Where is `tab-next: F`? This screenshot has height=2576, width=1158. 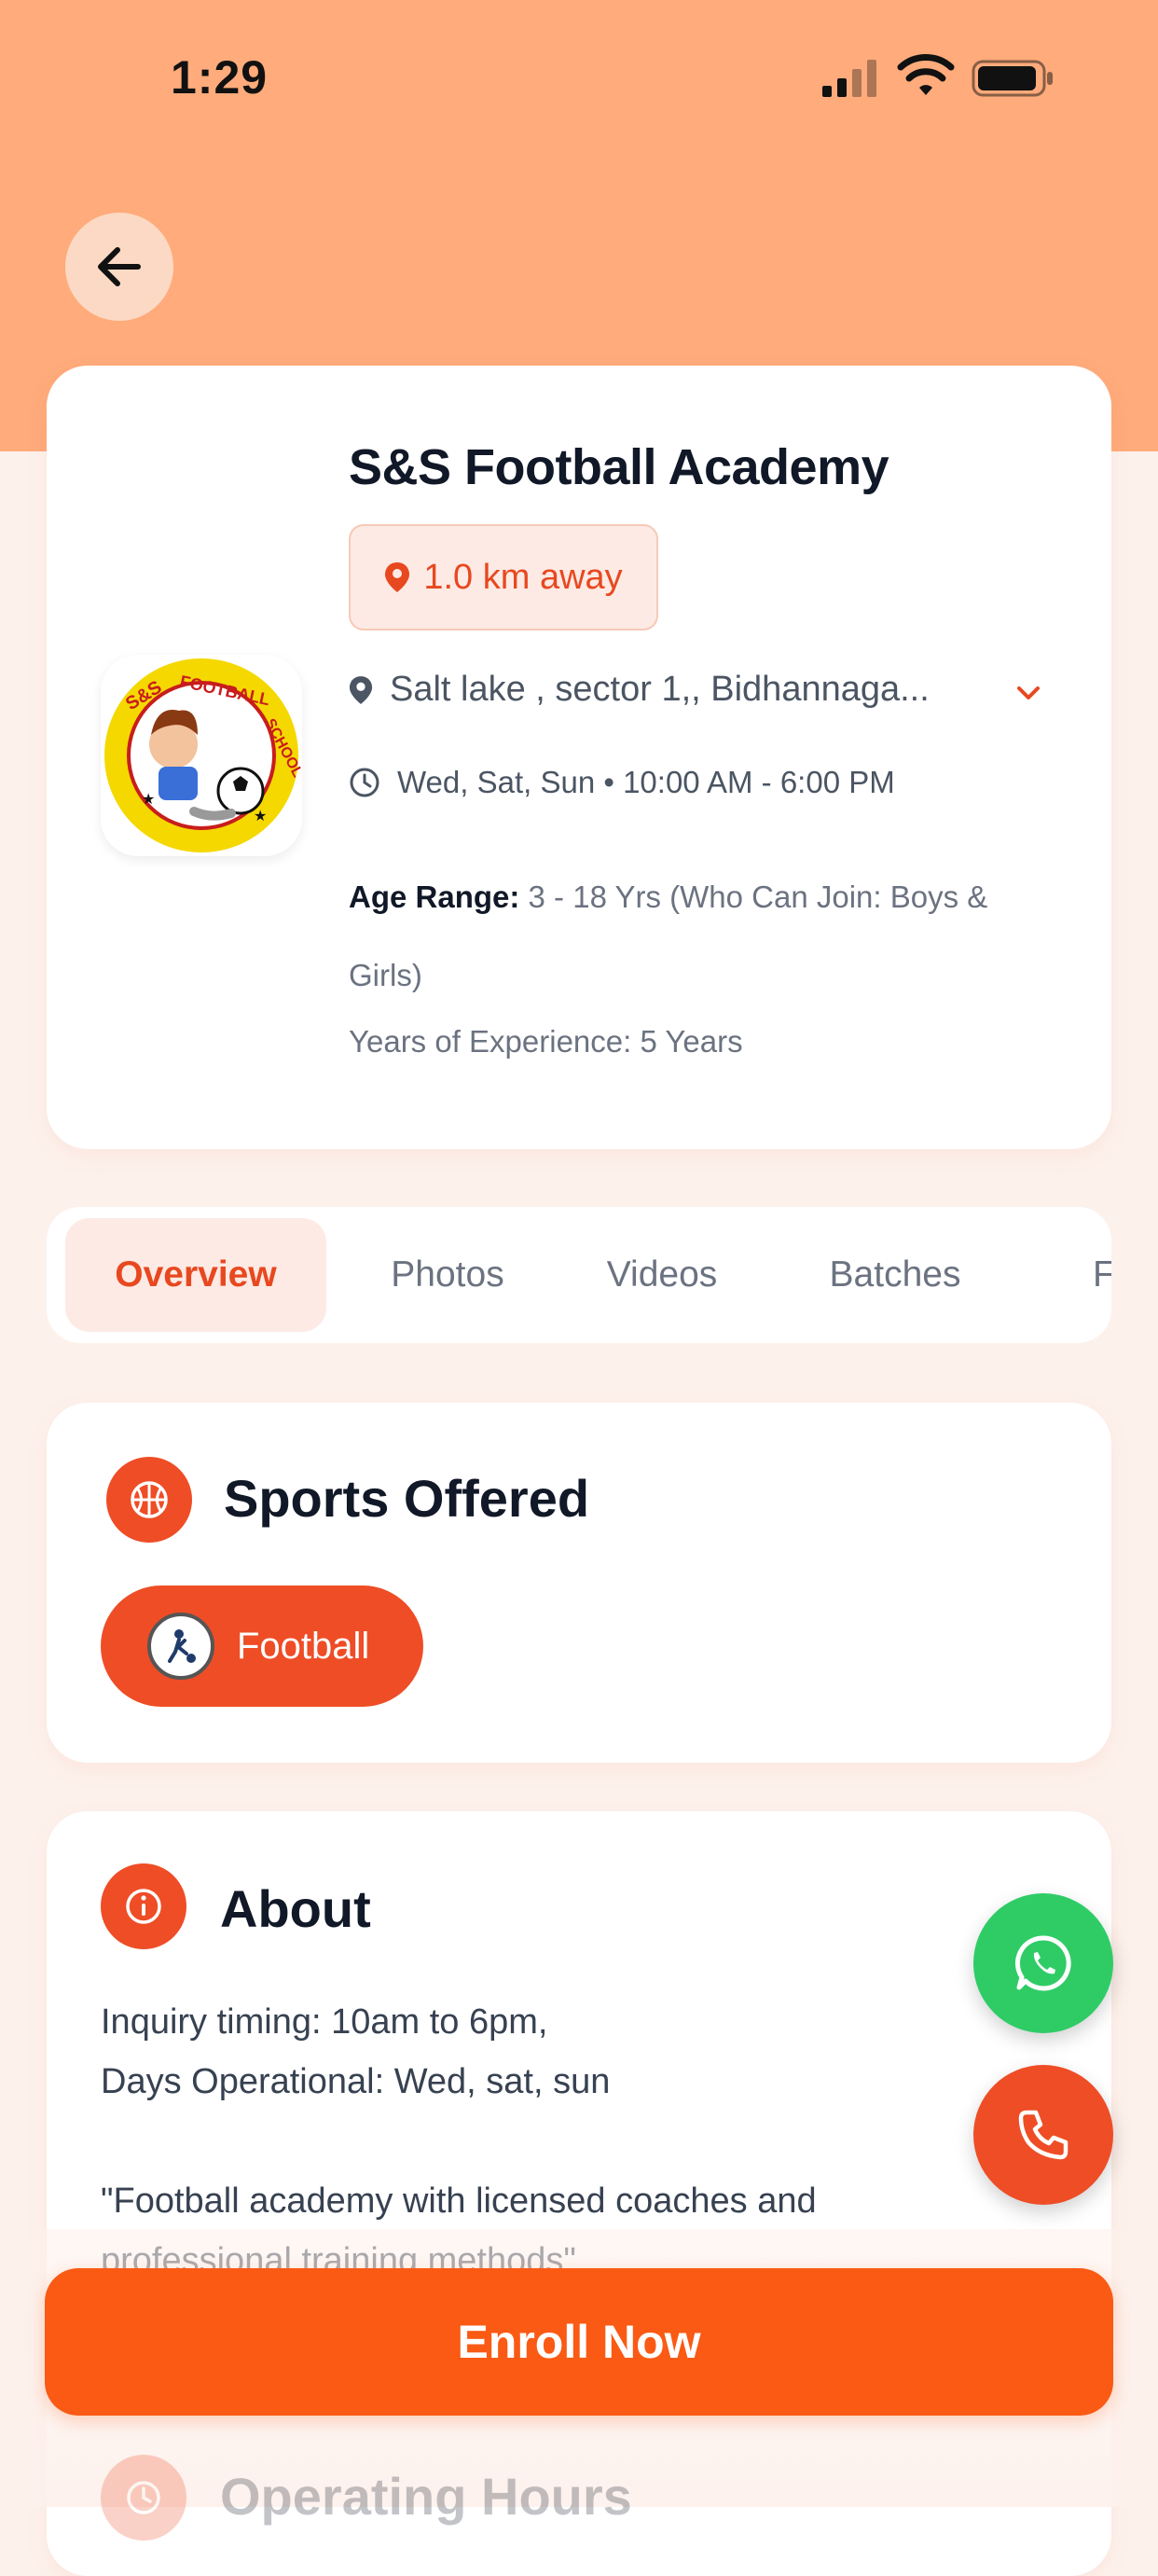
tab-next: F is located at coordinates (1102, 1275).